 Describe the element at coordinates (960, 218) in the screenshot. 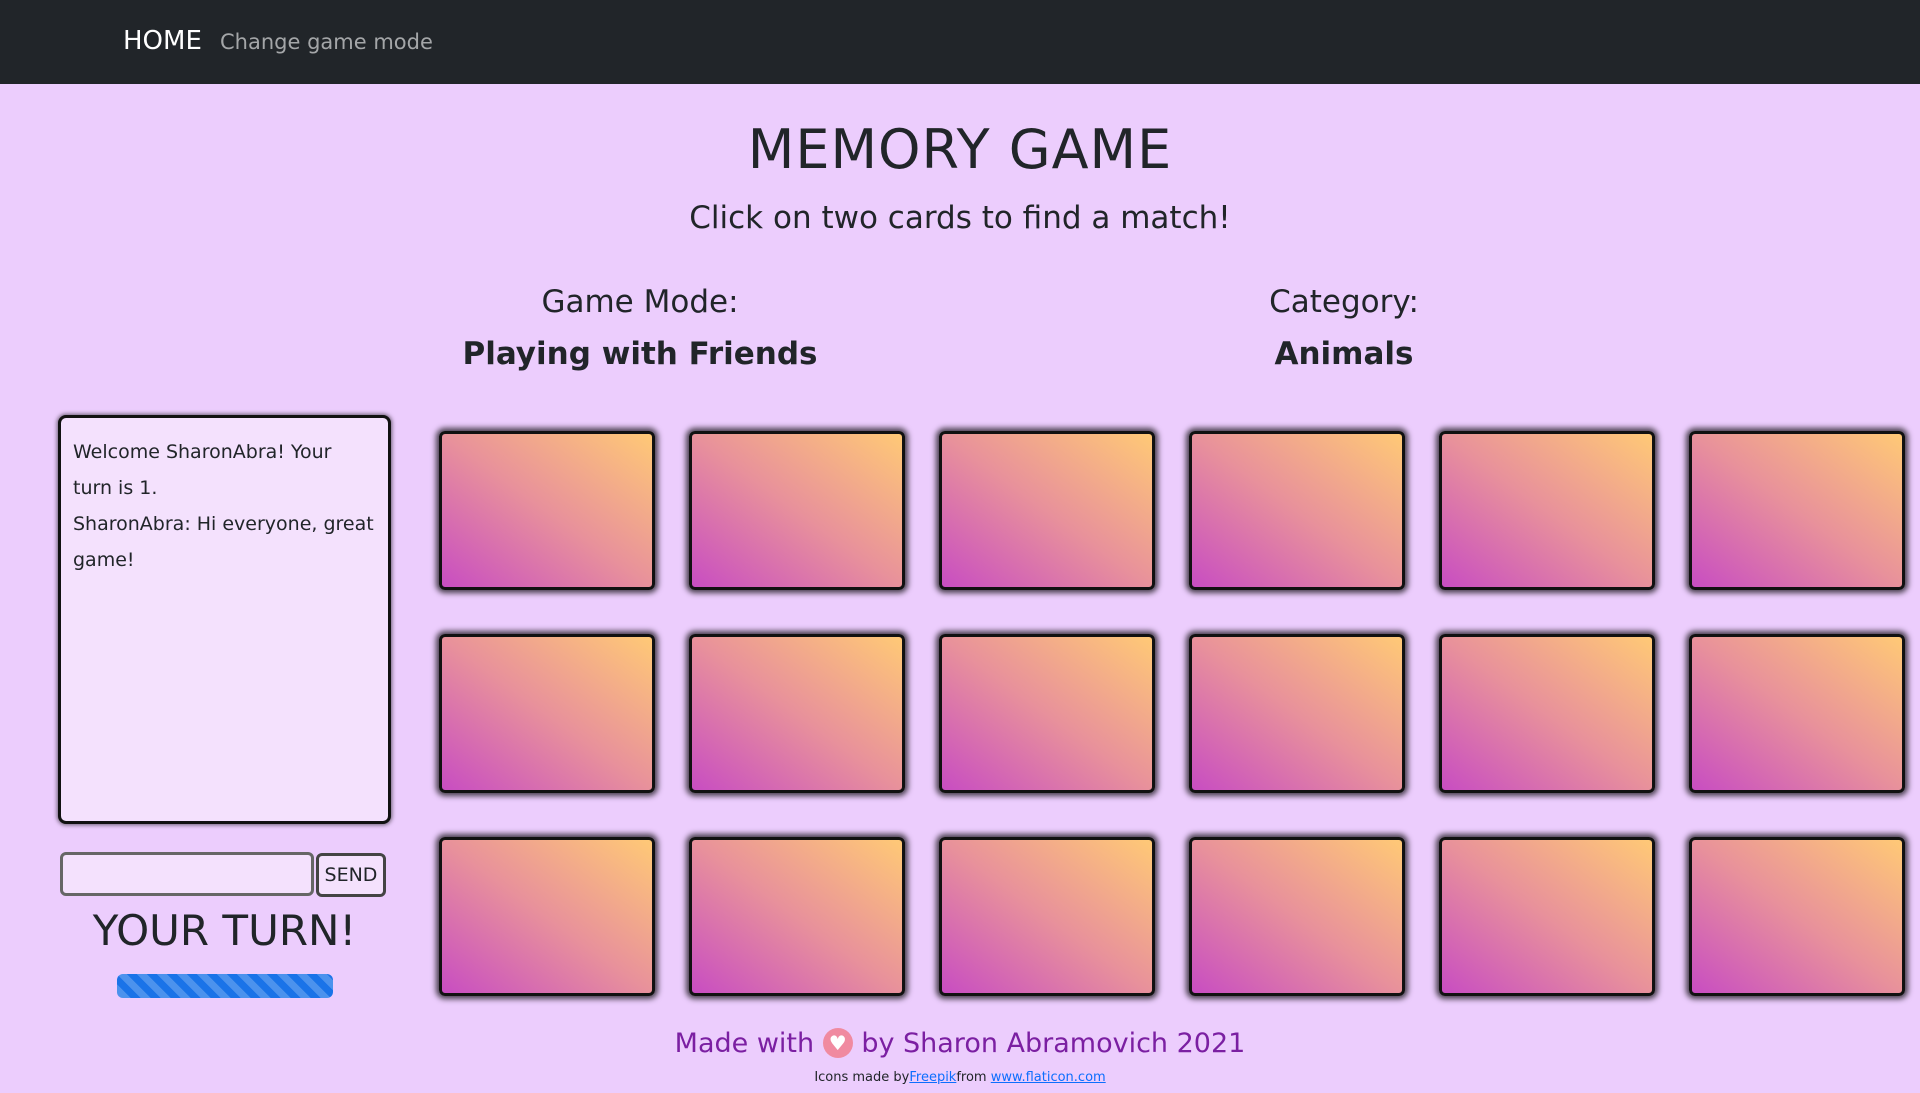

I see `page-subtitle: Click on two cards to find a match!` at that location.